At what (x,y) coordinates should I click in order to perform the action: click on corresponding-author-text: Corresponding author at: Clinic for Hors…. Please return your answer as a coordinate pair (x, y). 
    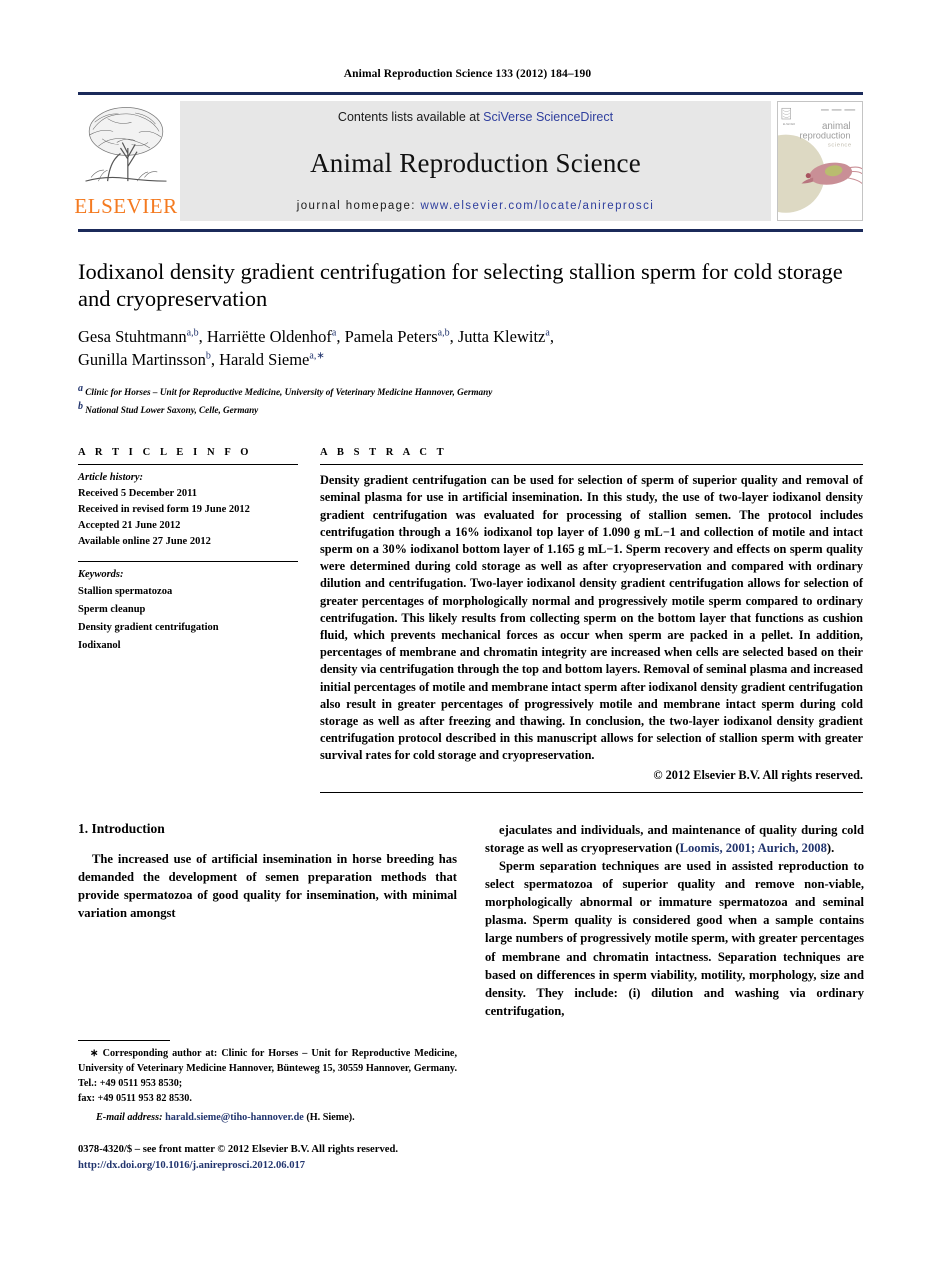
    Looking at the image, I should click on (267, 1069).